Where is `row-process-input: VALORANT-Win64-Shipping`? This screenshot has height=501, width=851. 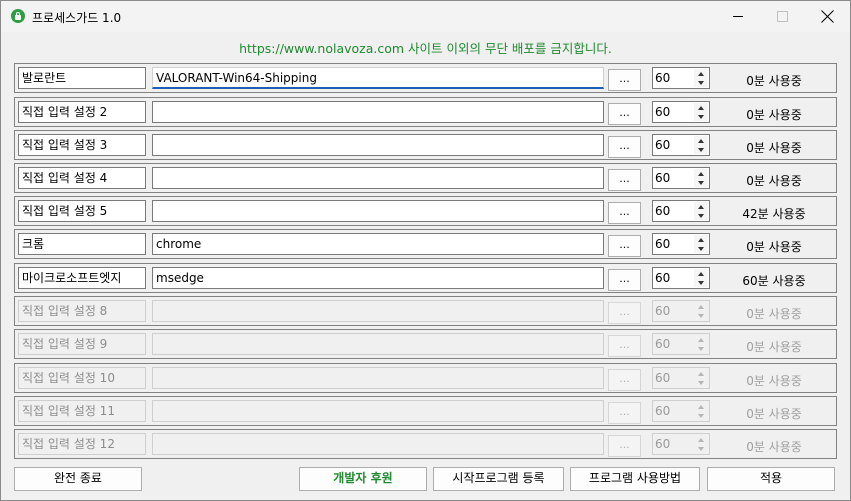
row-process-input: VALORANT-Win64-Shipping is located at coordinates (378, 78).